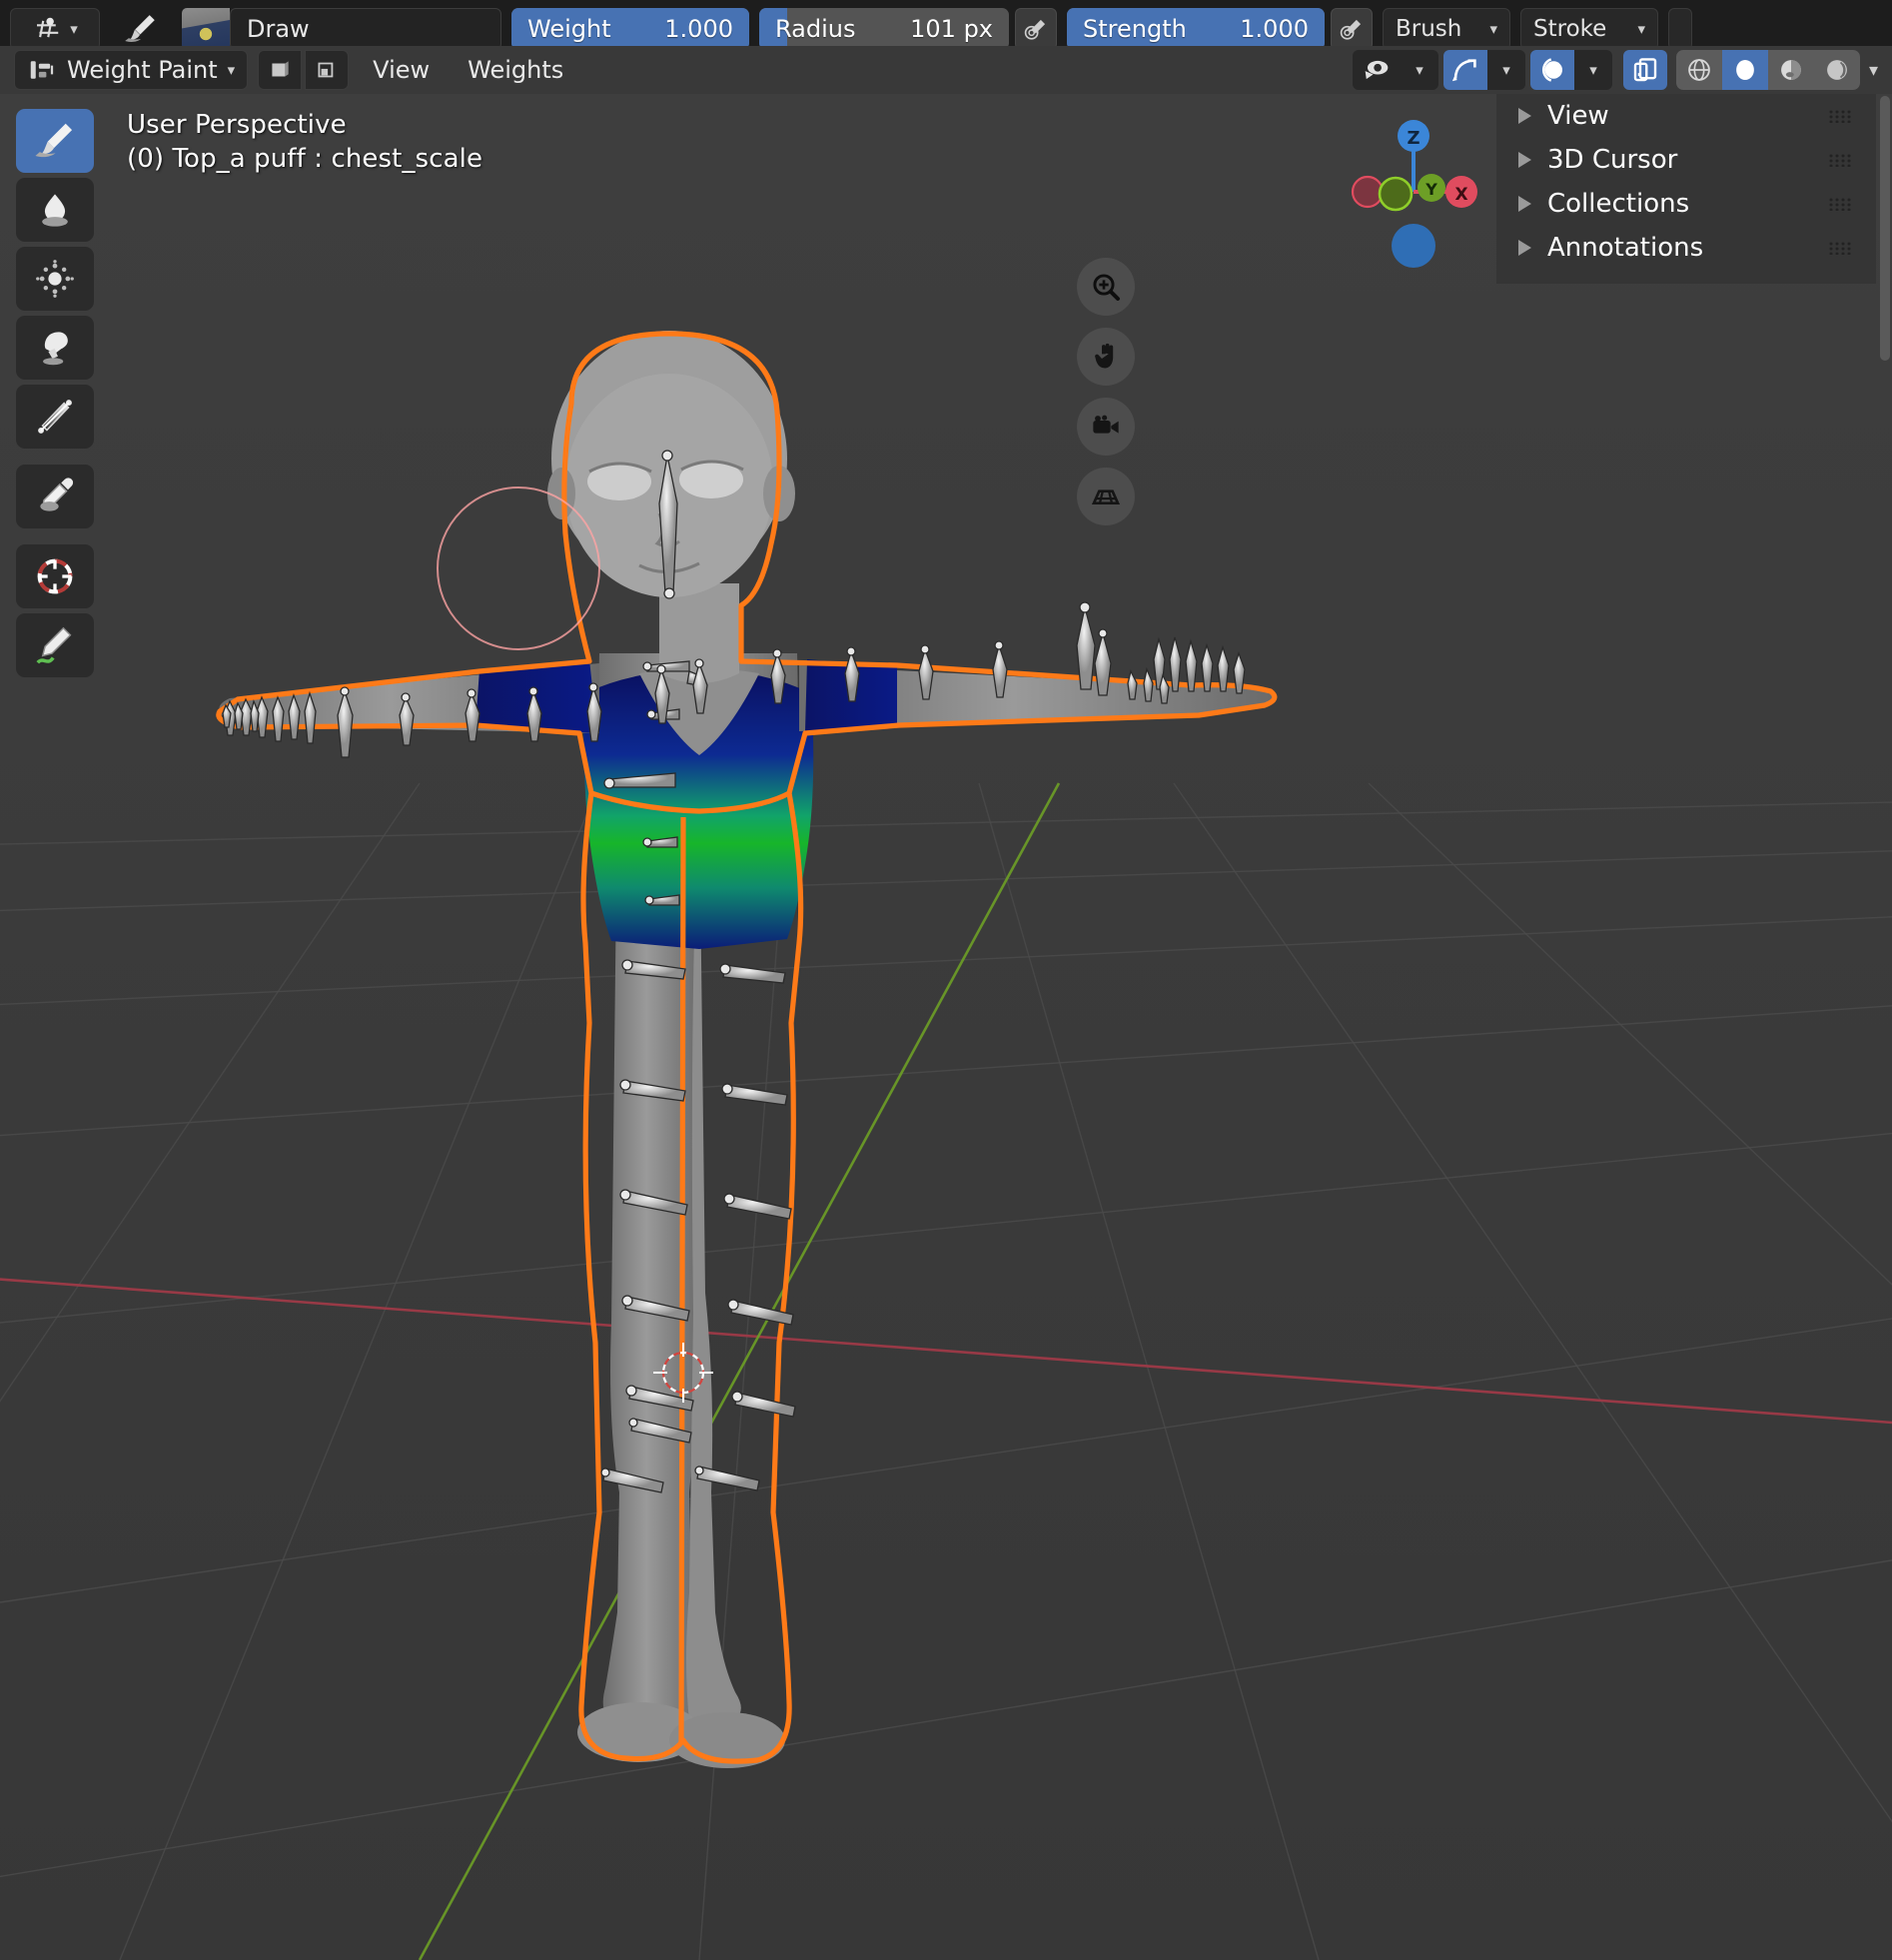  What do you see at coordinates (55, 576) in the screenshot?
I see `tool-cursor` at bounding box center [55, 576].